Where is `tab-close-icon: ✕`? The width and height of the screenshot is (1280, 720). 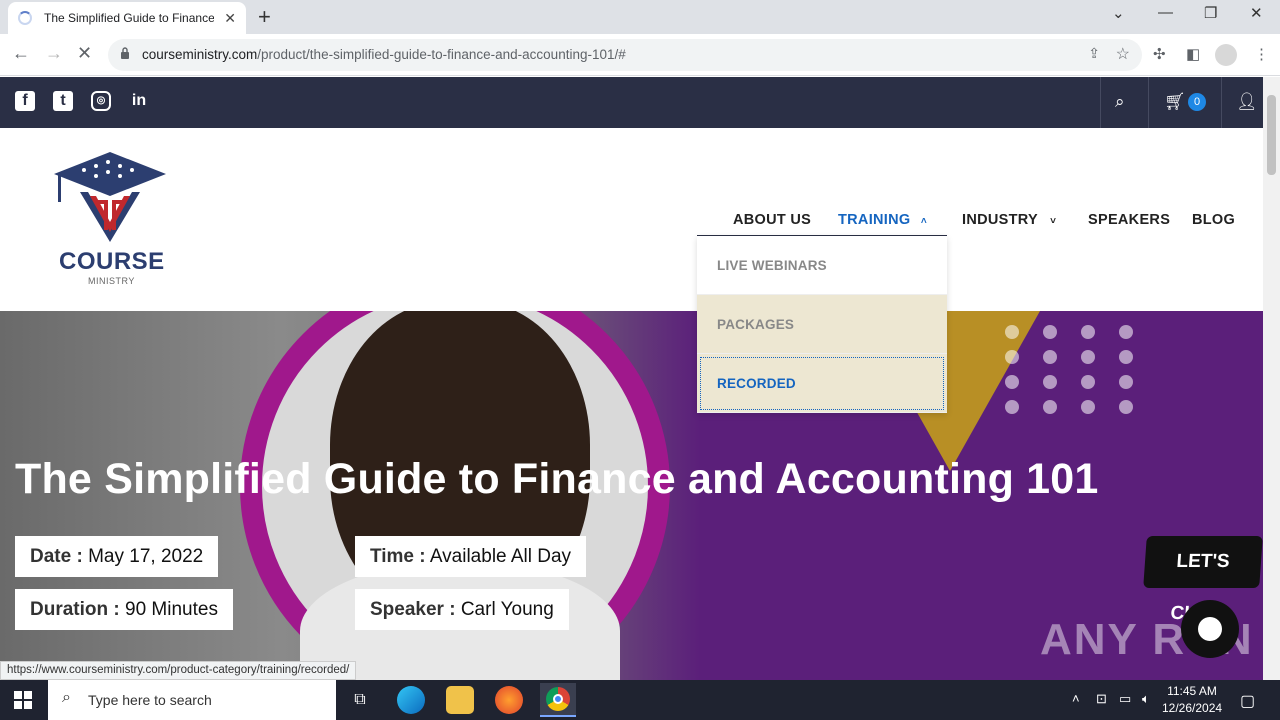
tab-close-icon: ✕ is located at coordinates (230, 18).